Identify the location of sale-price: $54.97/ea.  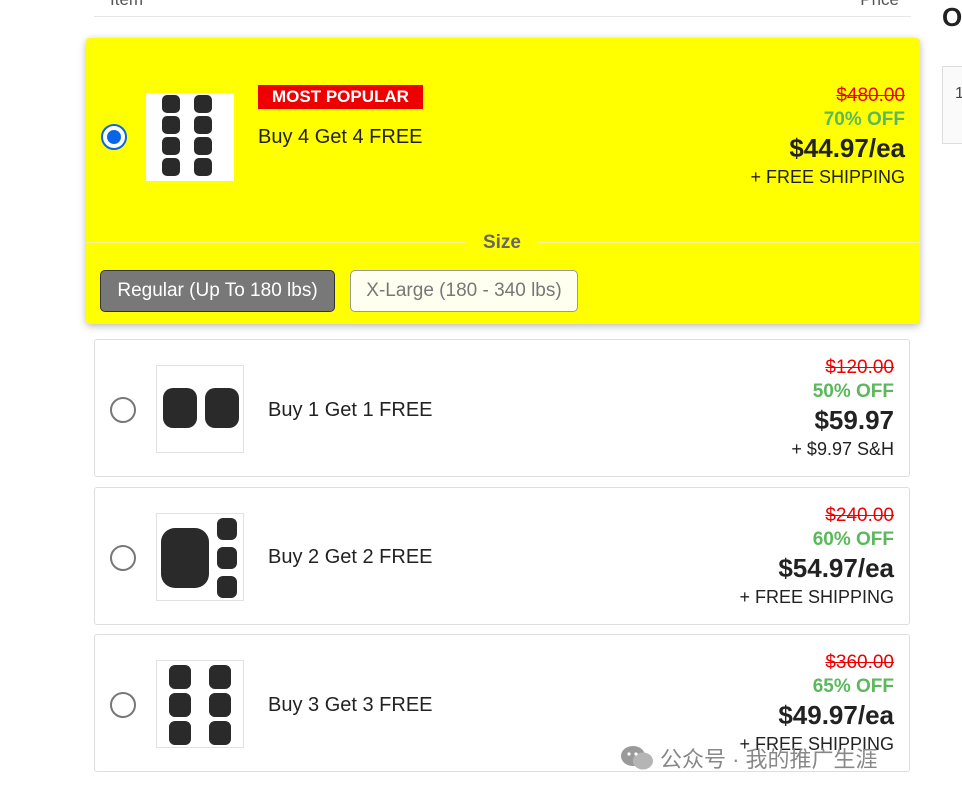
(836, 568).